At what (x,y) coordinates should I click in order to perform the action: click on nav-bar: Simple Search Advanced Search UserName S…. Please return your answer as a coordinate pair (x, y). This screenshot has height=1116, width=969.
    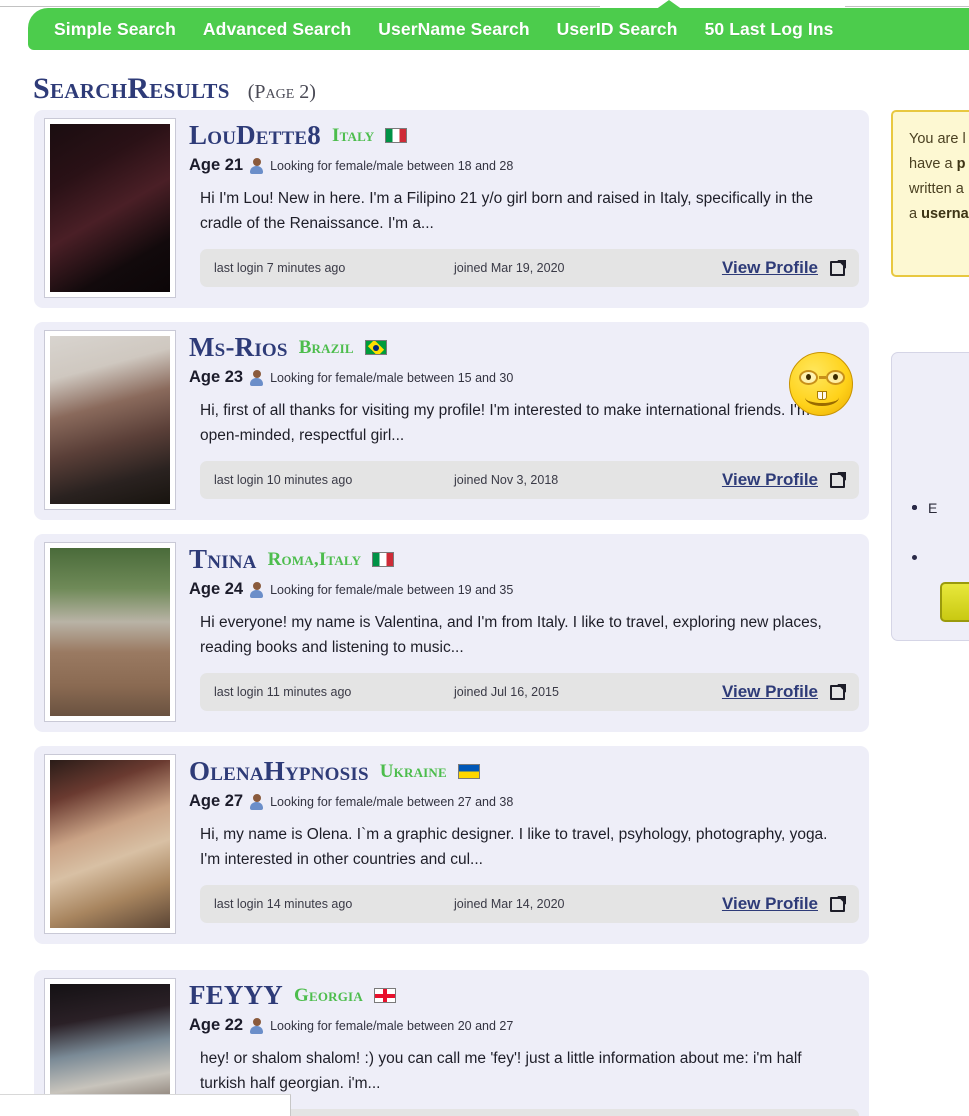
    Looking at the image, I should click on (498, 29).